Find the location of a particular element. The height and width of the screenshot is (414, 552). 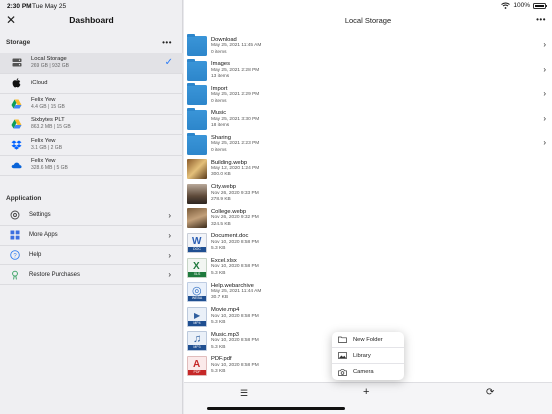

file-row: City.webp Nov 26, 2020 9:33 PM 278.9 KB is located at coordinates (368, 194).